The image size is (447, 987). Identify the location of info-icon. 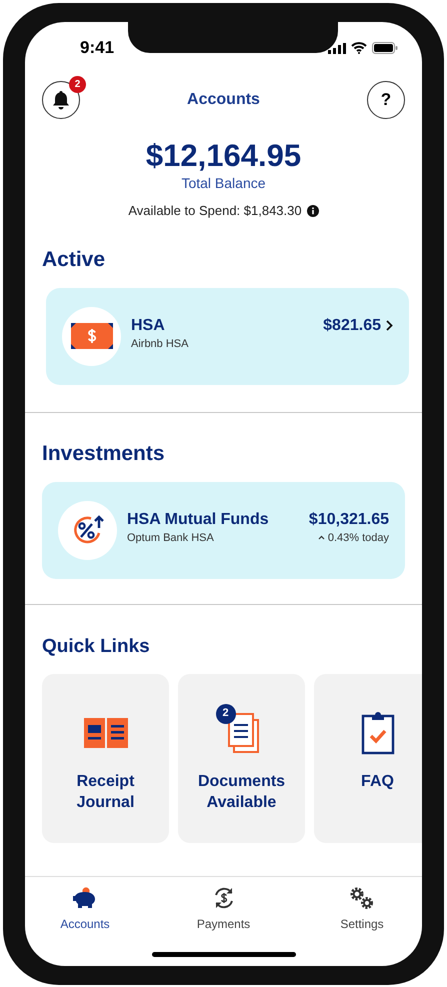
(312, 210).